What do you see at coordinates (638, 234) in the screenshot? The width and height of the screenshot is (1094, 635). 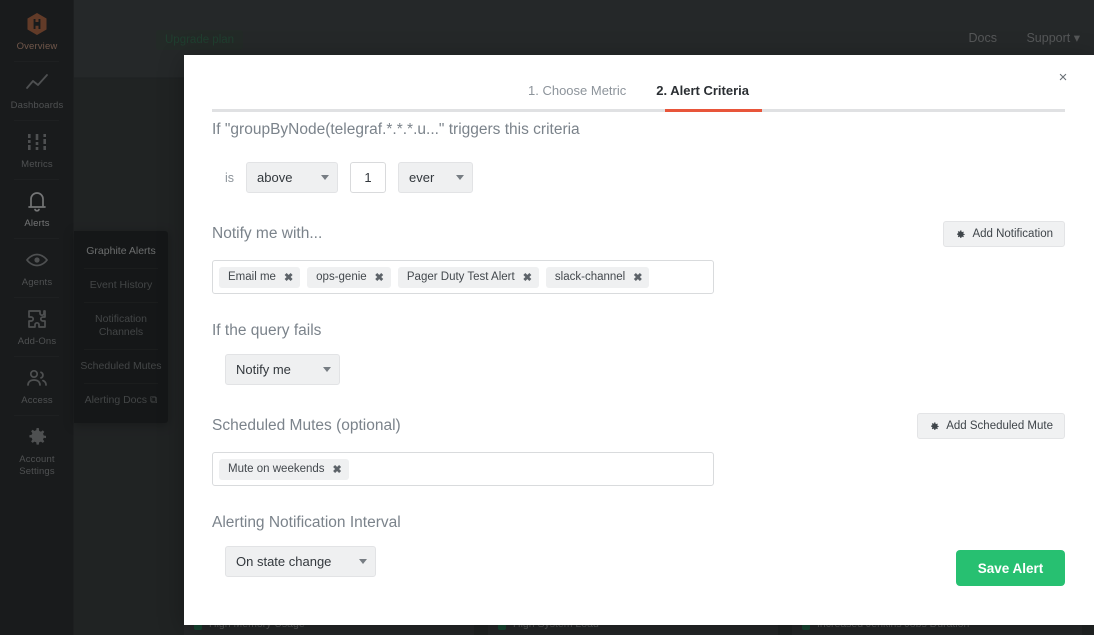 I see `notify-section-header: Notify me with... Add Notification` at bounding box center [638, 234].